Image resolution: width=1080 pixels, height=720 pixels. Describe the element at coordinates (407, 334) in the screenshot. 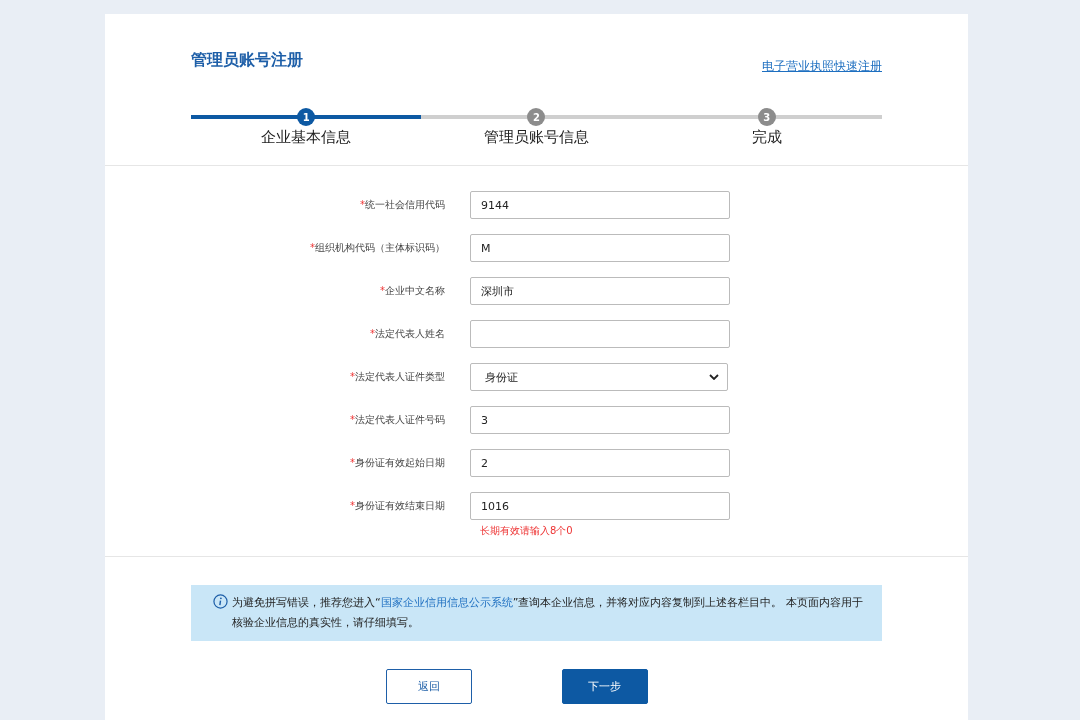

I see `field-label: *法定代表人姓名` at that location.